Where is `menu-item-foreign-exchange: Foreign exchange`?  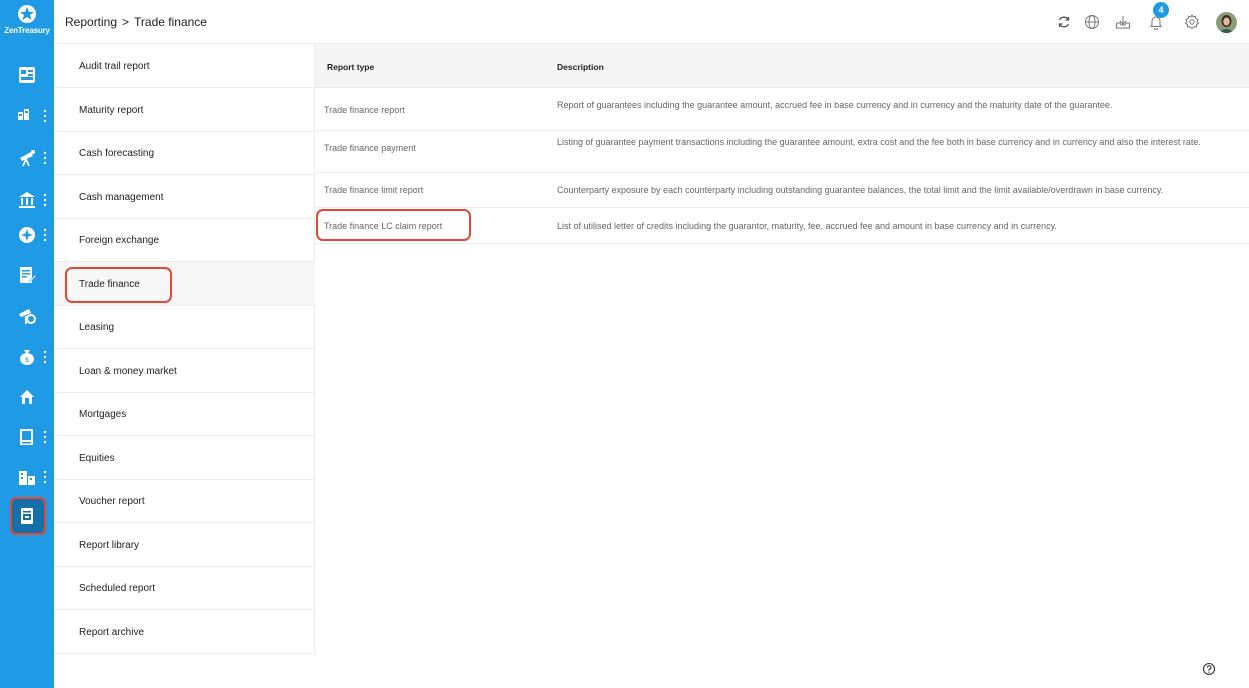
menu-item-foreign-exchange: Foreign exchange is located at coordinates (184, 240).